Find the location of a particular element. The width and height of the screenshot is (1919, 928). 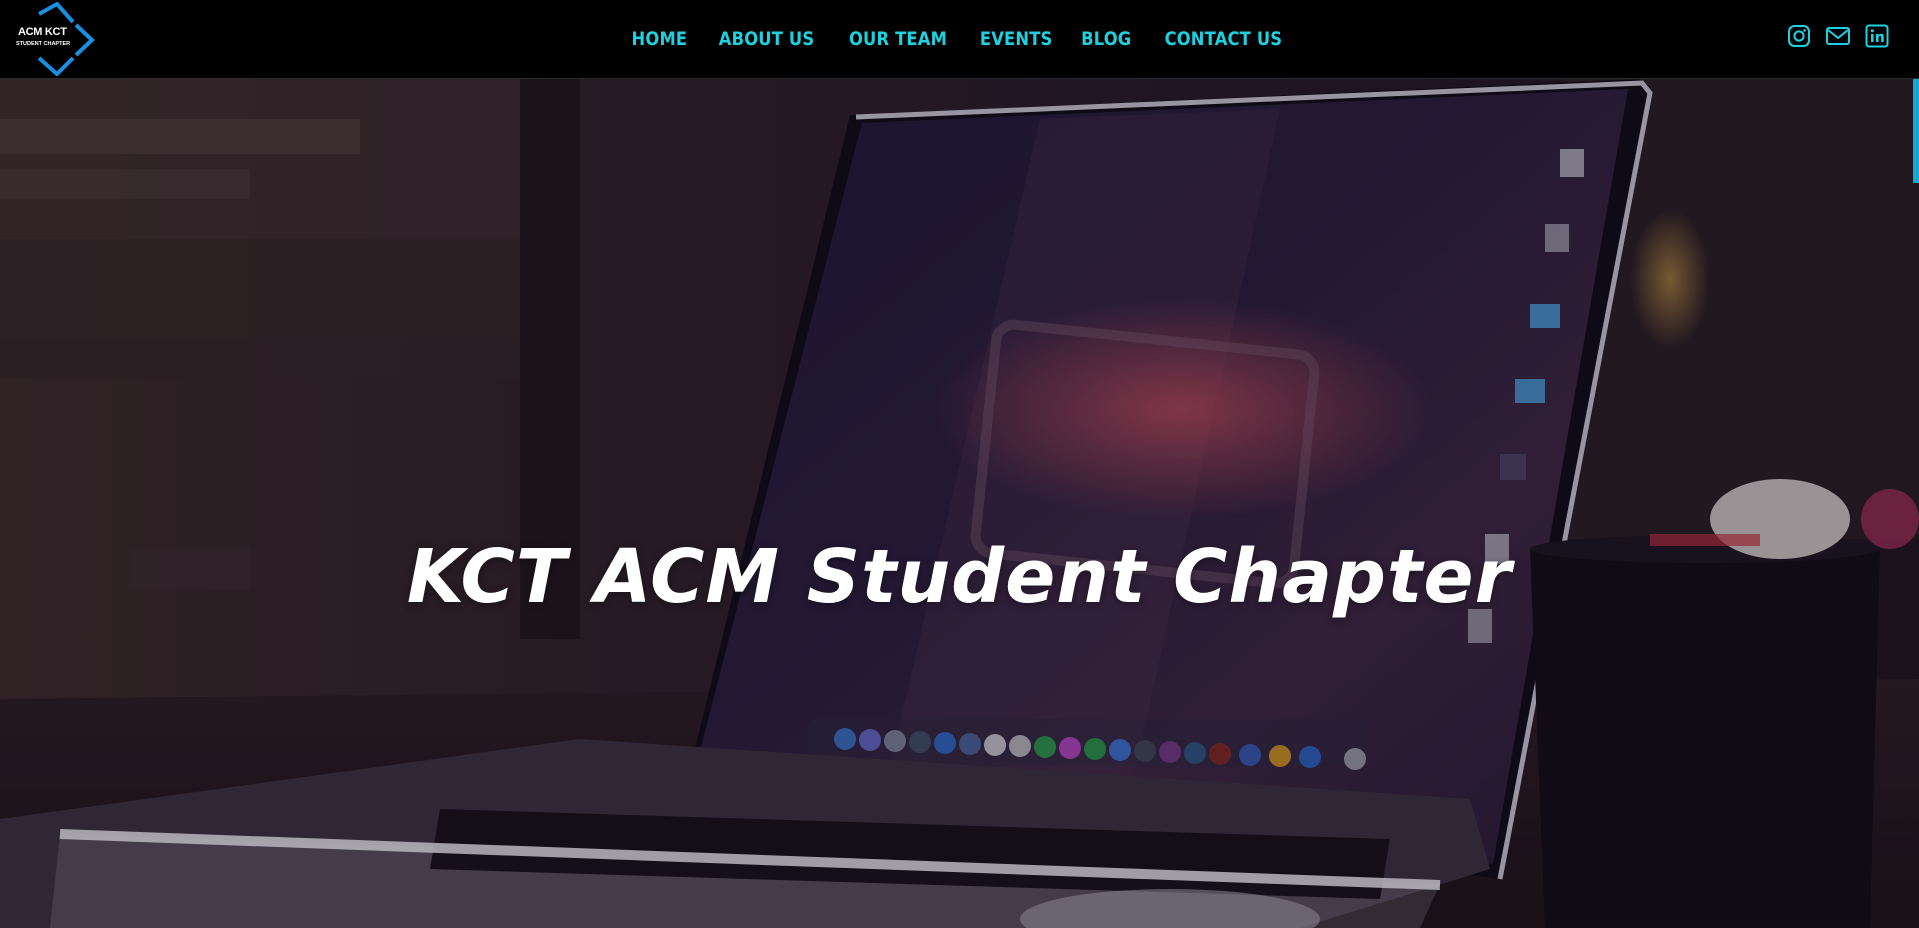

hero-title: KCT ACM Student Chapter is located at coordinates (959, 576).